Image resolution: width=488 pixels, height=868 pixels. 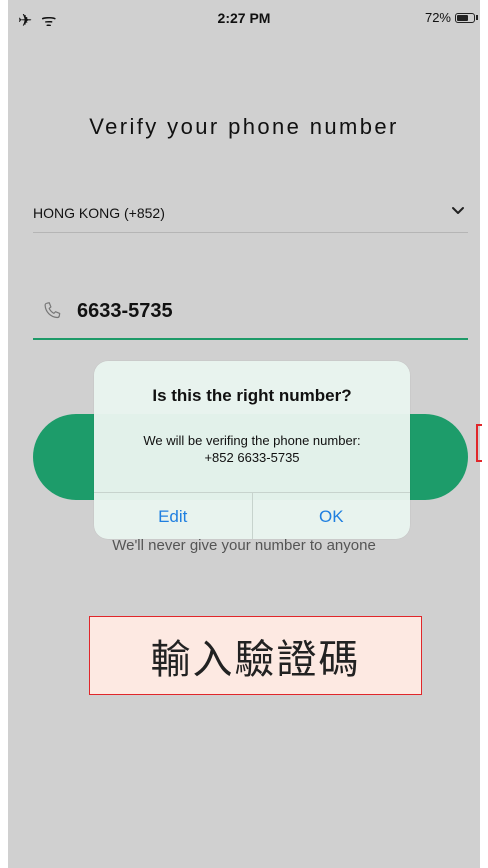 I want to click on chevron-down-icon, so click(x=458, y=210).